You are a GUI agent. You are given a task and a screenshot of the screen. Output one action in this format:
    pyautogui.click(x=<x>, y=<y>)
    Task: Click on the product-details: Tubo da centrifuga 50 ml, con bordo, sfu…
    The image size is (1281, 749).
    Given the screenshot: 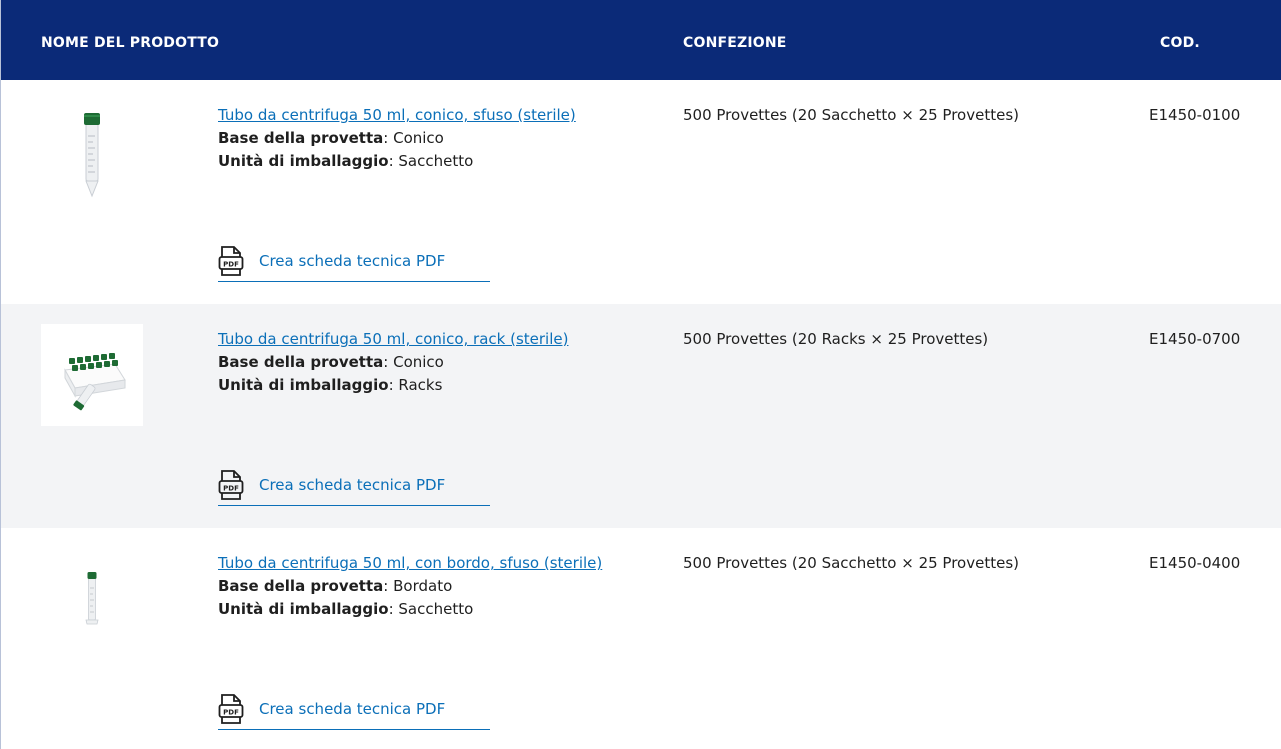 What is the action you would take?
    pyautogui.click(x=438, y=641)
    